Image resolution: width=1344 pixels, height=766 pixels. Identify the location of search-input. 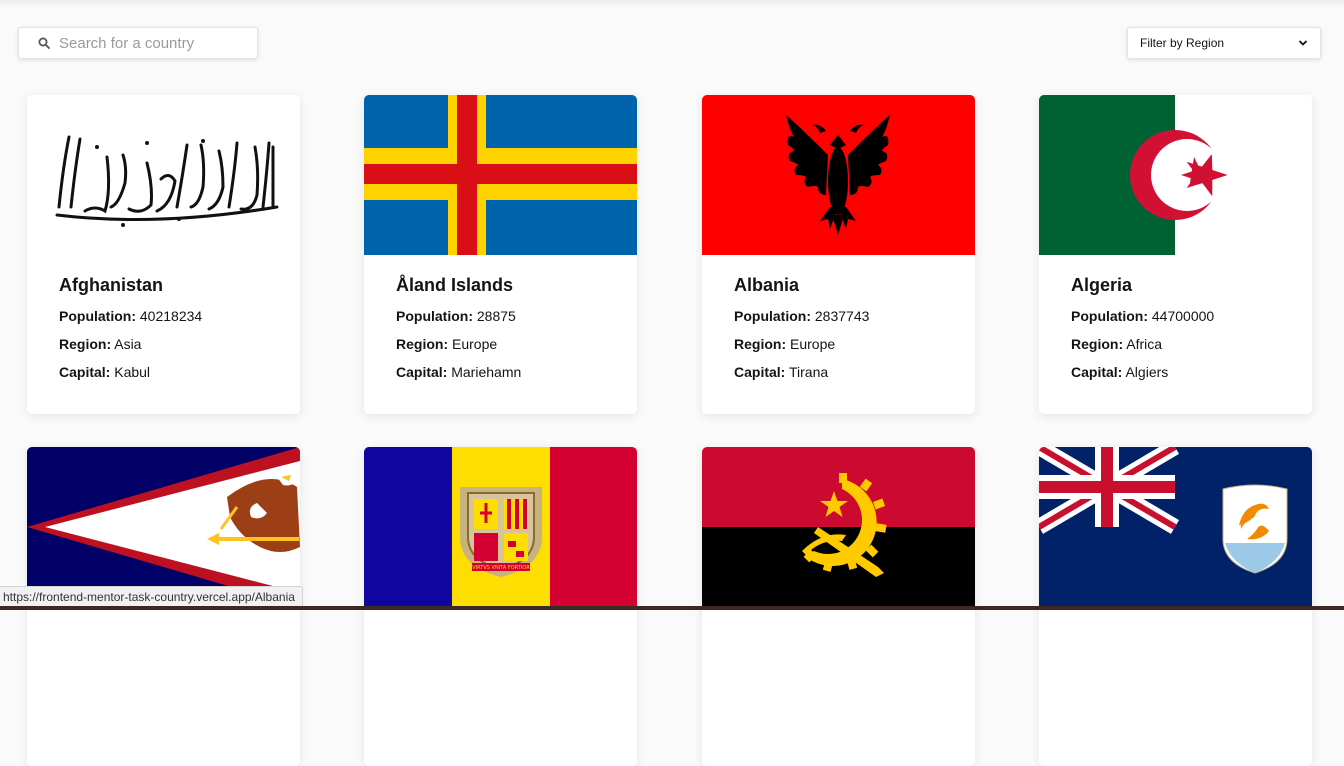
(149, 43).